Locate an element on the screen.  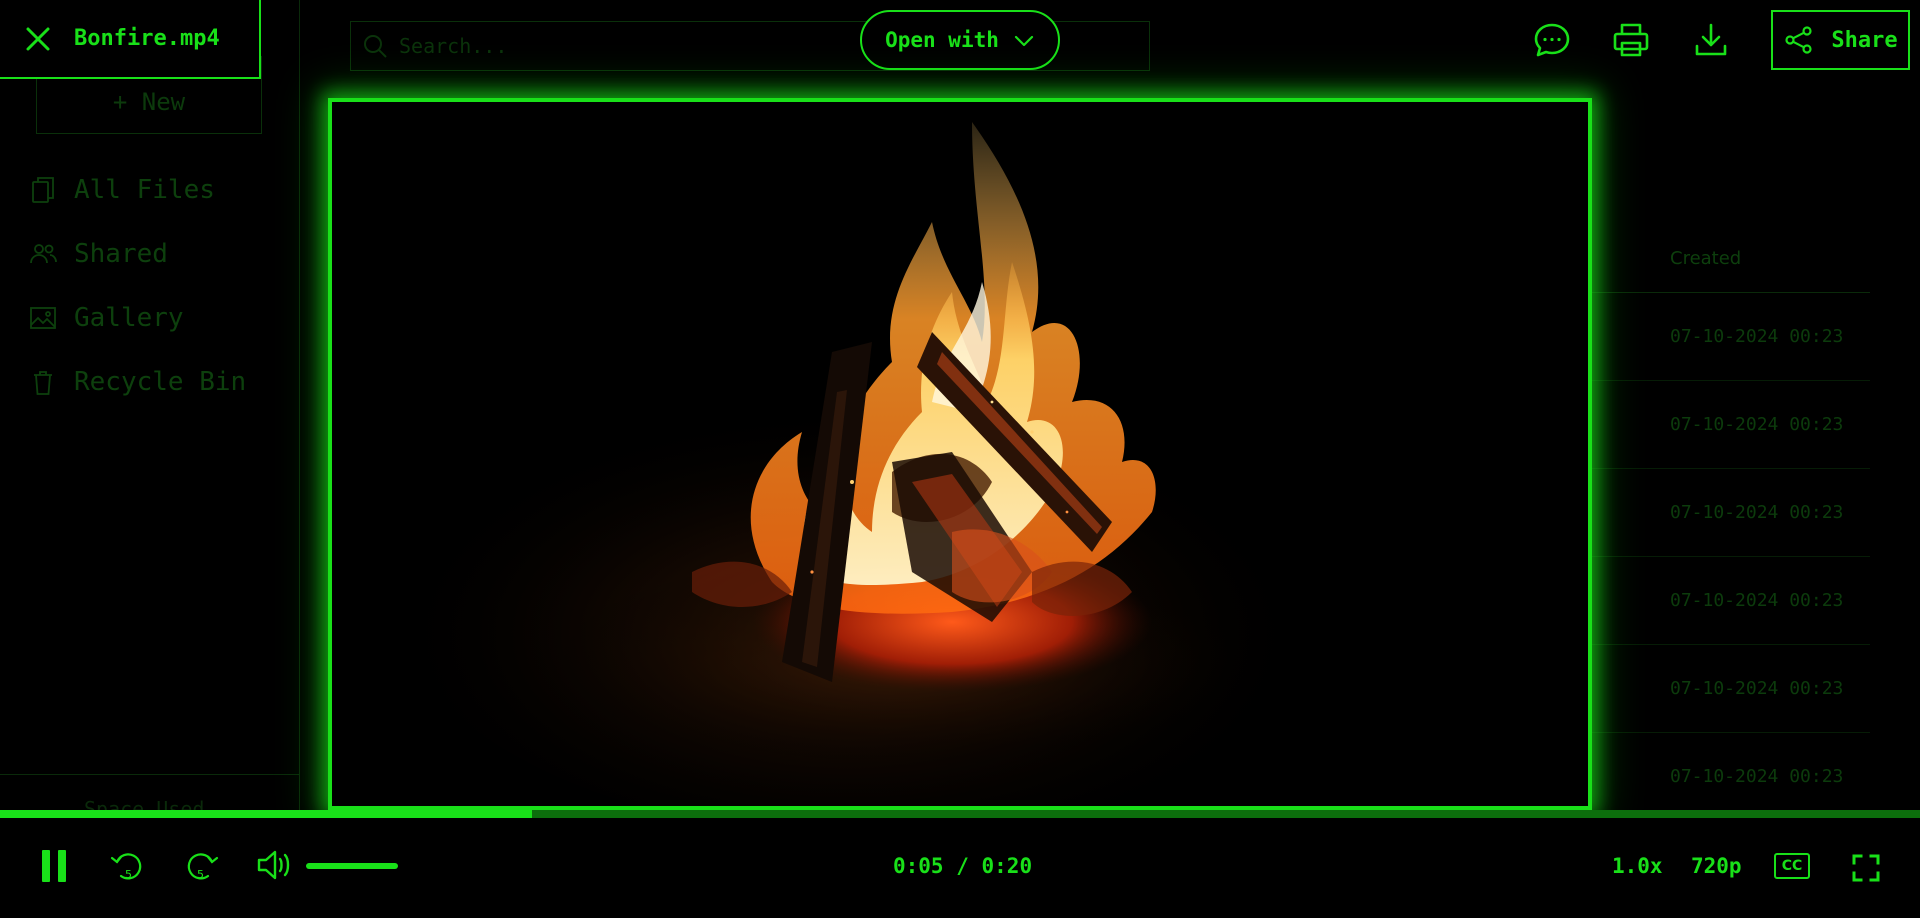
sidebar-item-label: Recycle Bin is located at coordinates (160, 382).